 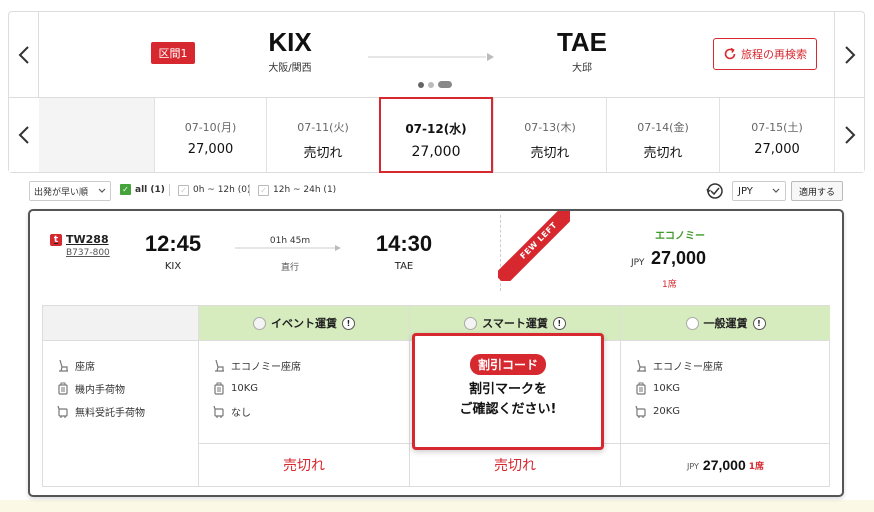 I want to click on feature-label: 座席, so click(x=85, y=367).